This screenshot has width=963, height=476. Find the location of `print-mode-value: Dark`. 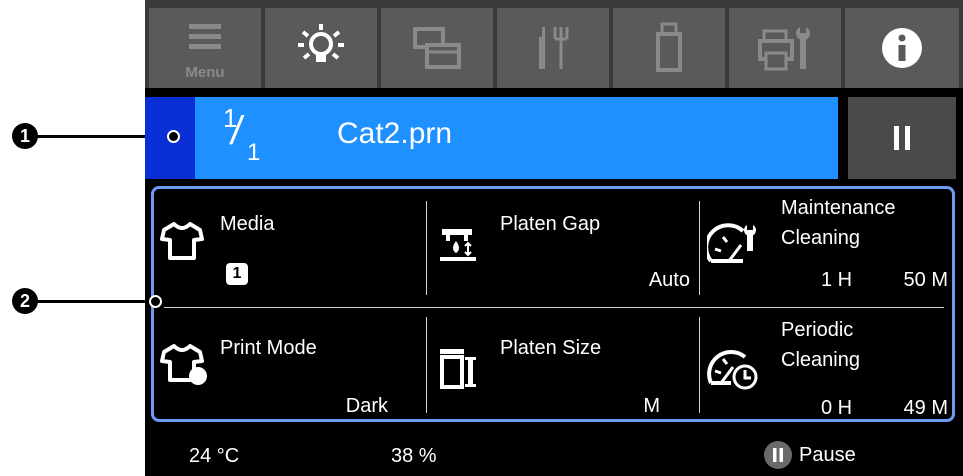

print-mode-value: Dark is located at coordinates (366, 406).